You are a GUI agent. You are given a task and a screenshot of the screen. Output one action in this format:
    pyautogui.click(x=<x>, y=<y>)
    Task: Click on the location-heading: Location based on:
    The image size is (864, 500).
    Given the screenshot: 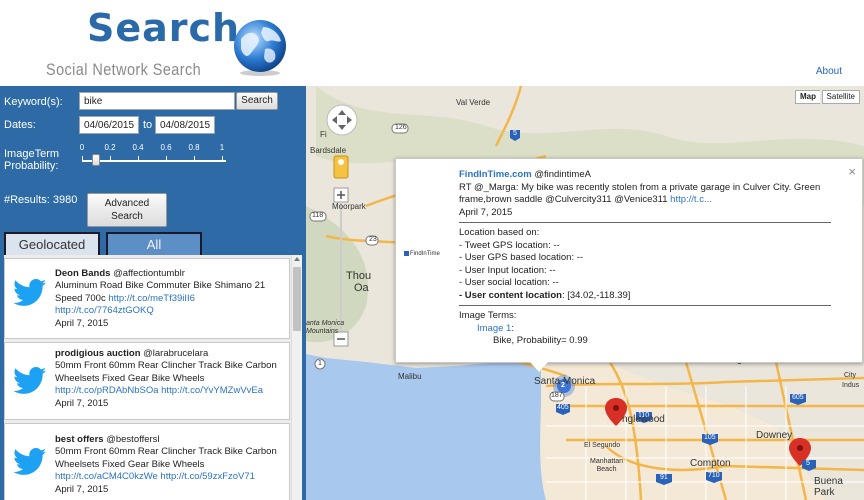 What is the action you would take?
    pyautogui.click(x=499, y=232)
    